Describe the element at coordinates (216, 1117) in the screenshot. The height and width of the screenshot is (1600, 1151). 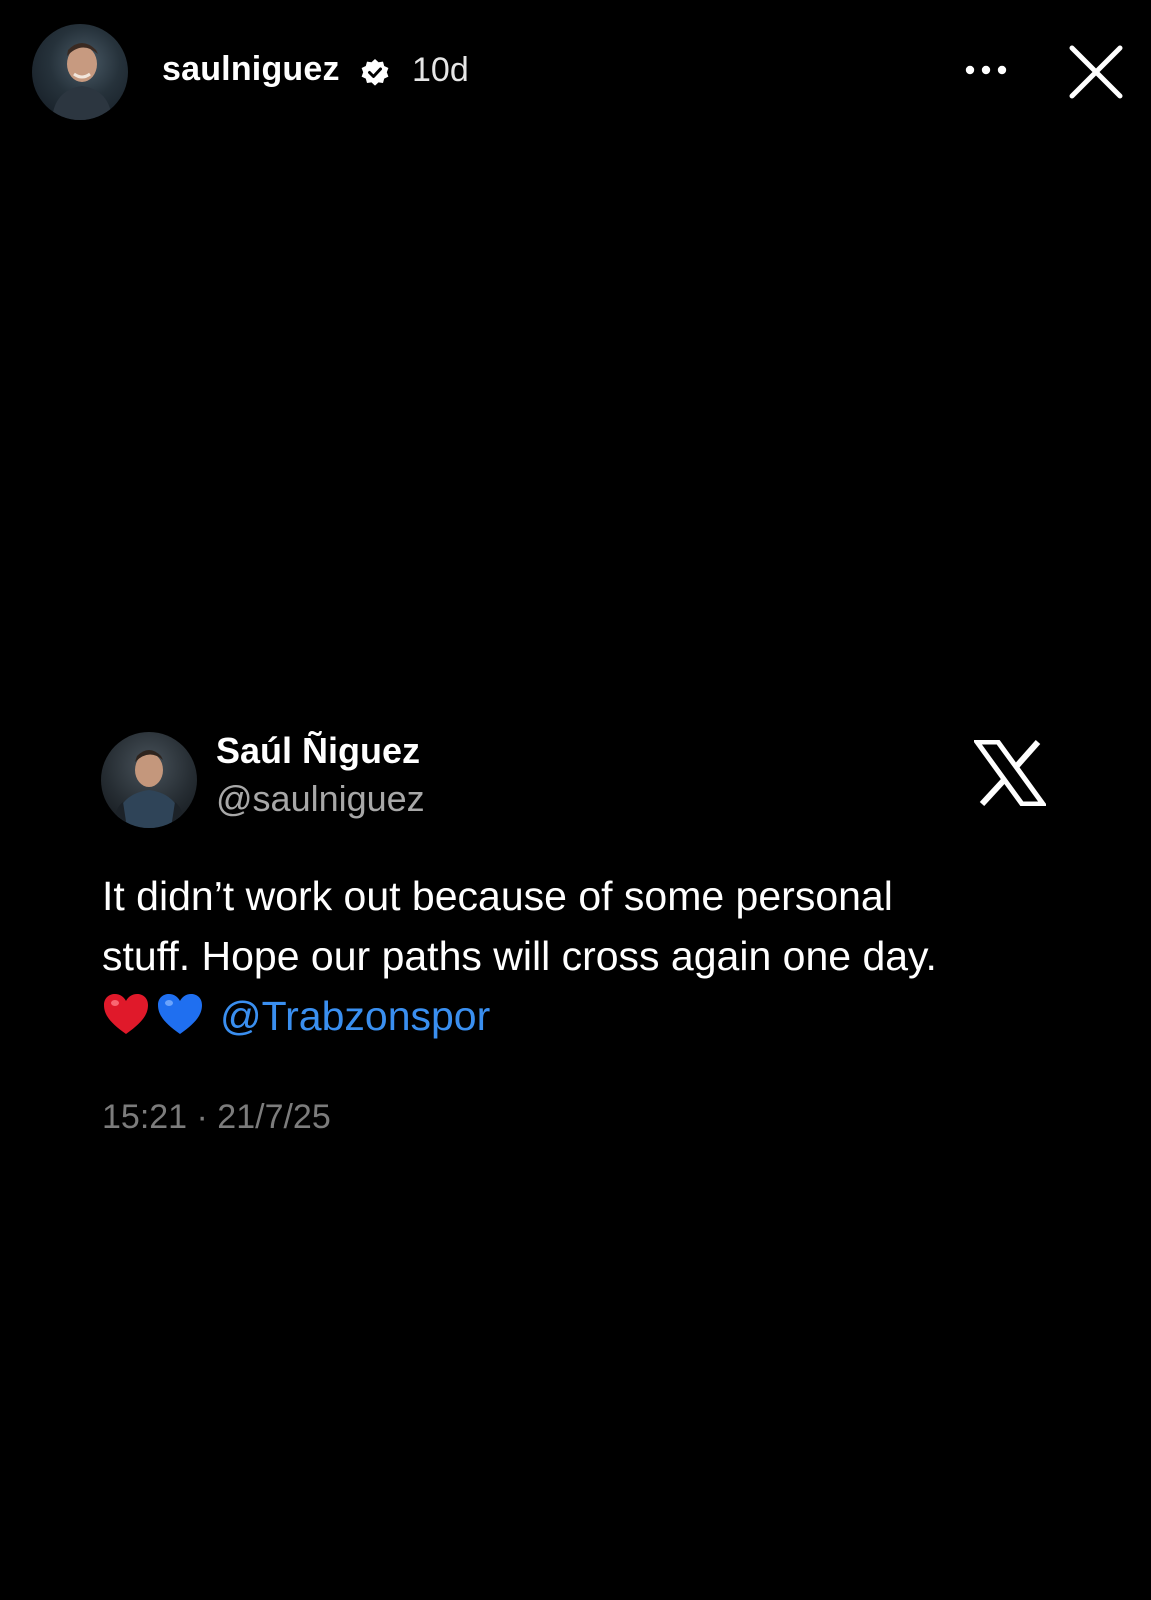
I see `tweet-timestamp: 15:21 · 21/7/25` at that location.